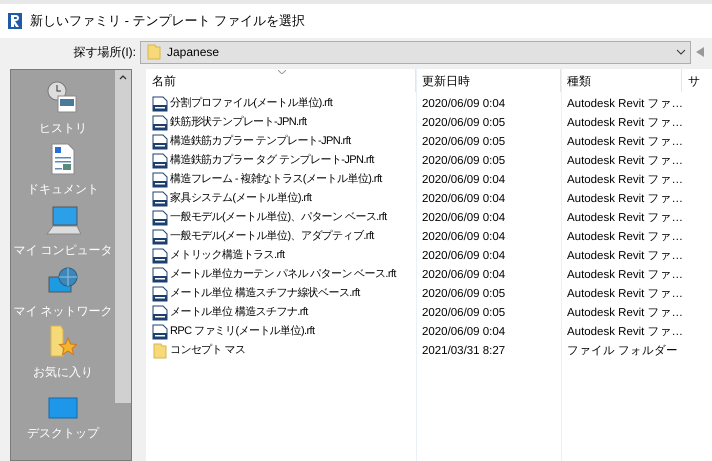 Image resolution: width=712 pixels, height=461 pixels. I want to click on column-header: 種類, so click(579, 81).